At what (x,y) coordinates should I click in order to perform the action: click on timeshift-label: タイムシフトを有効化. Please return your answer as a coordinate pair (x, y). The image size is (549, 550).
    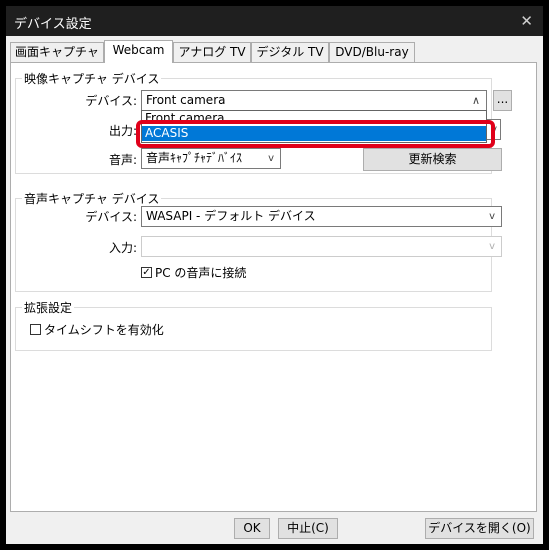
    Looking at the image, I should click on (104, 330).